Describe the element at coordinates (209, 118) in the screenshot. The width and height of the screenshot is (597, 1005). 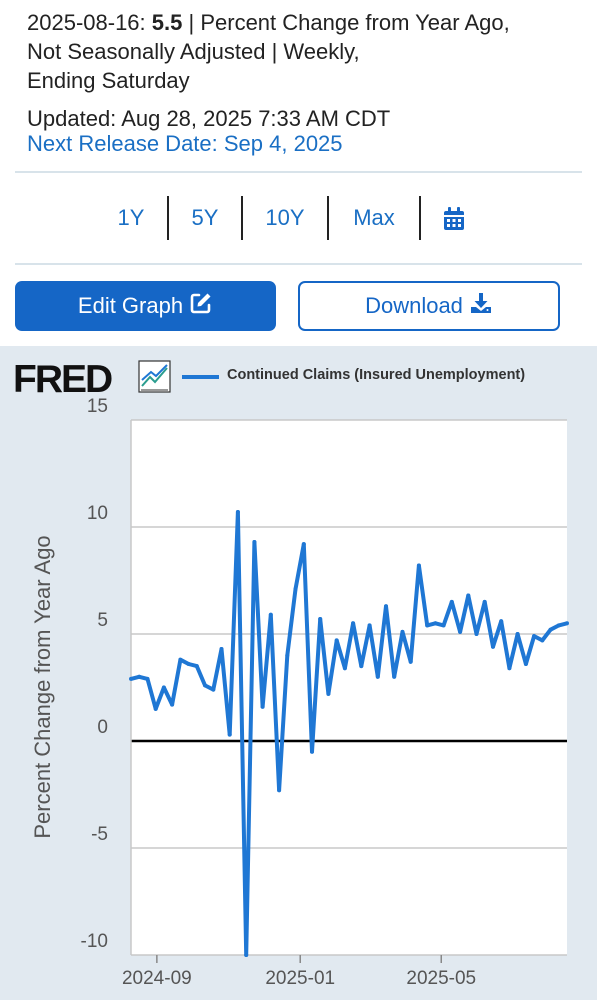
I see `updated-text: Updated: Aug 28, 2025 7:33 AM CDT` at that location.